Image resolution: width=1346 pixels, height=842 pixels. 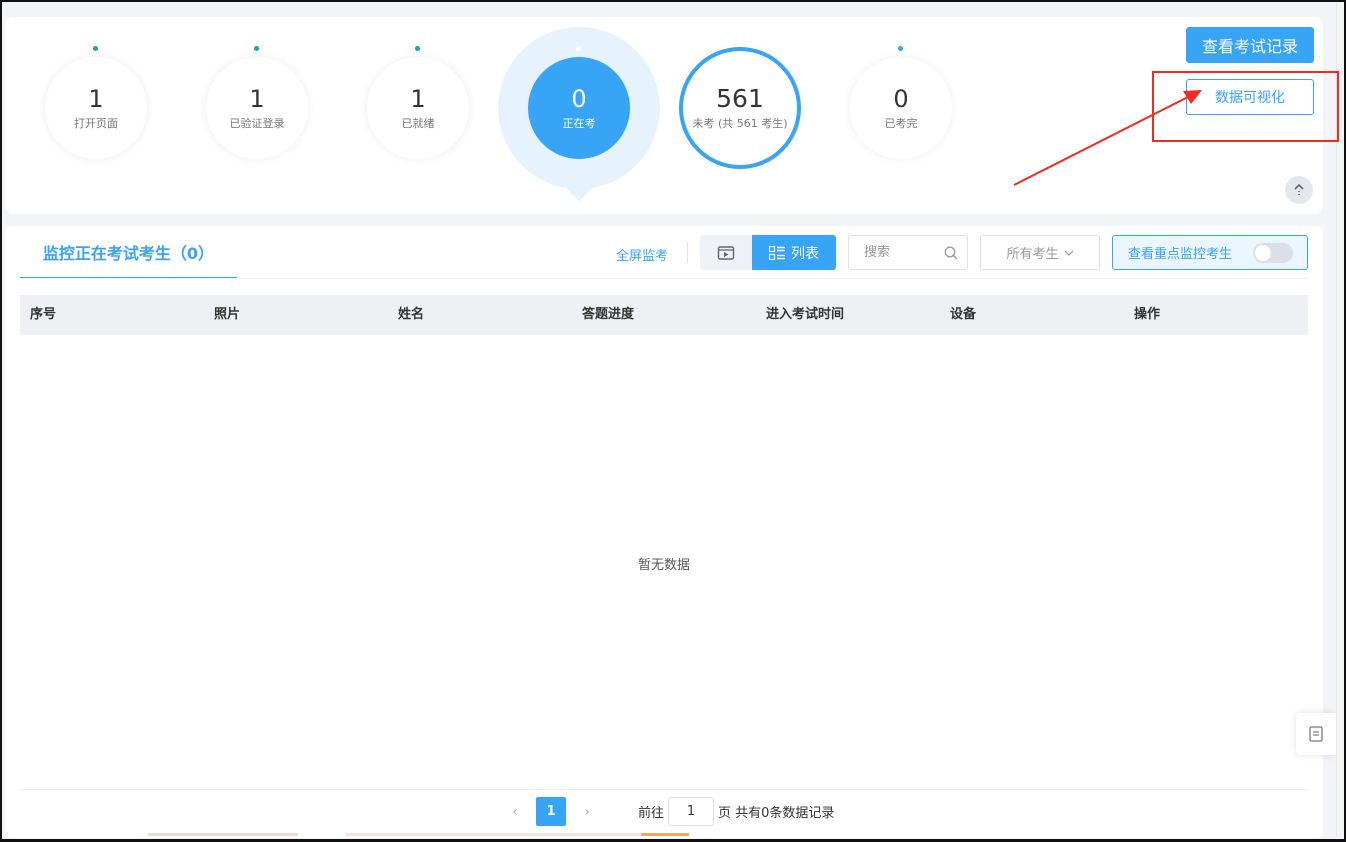 I want to click on switch-knob, so click(x=1263, y=253).